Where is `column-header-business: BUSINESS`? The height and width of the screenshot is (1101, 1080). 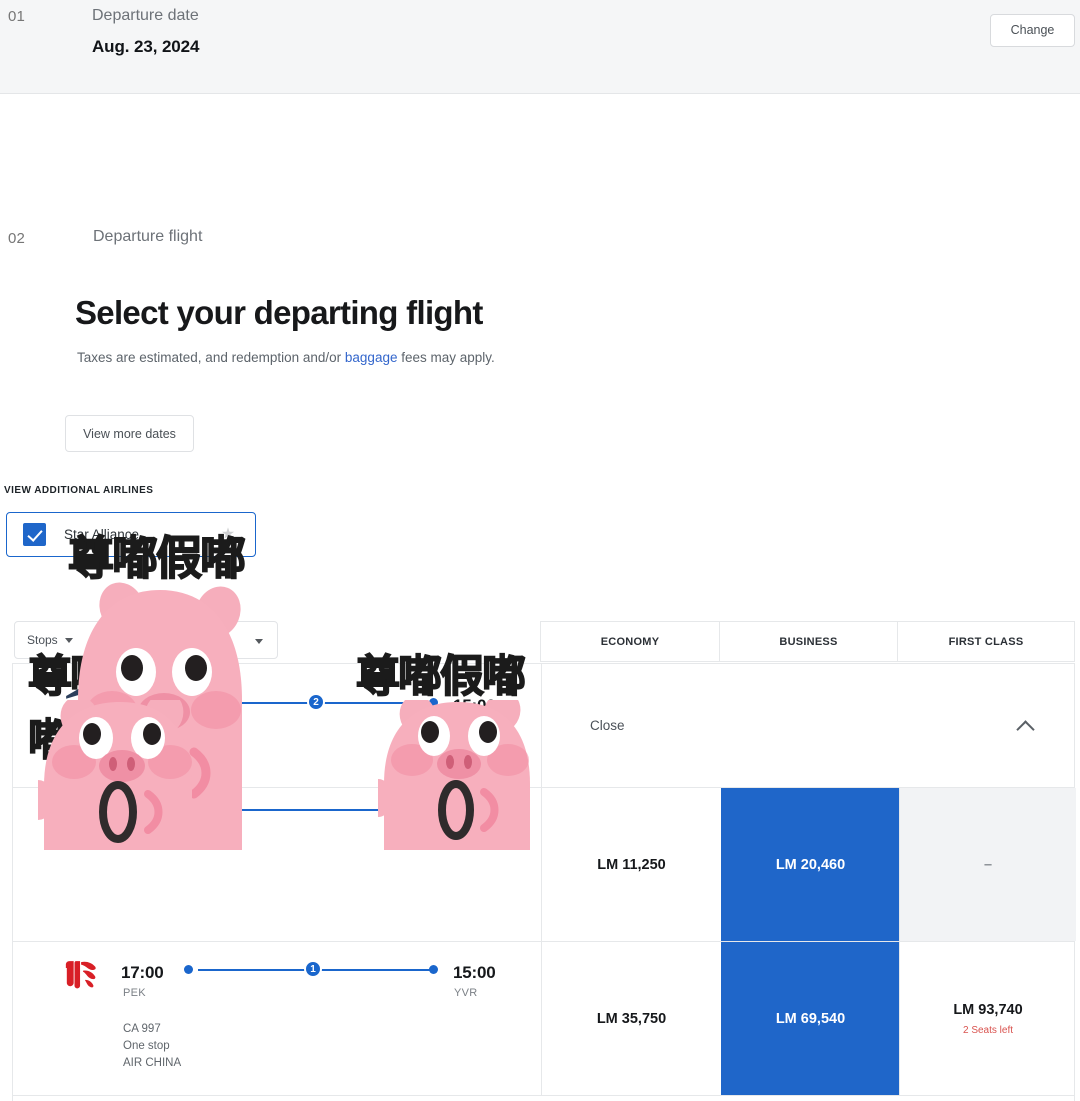
column-header-business: BUSINESS is located at coordinates (809, 641).